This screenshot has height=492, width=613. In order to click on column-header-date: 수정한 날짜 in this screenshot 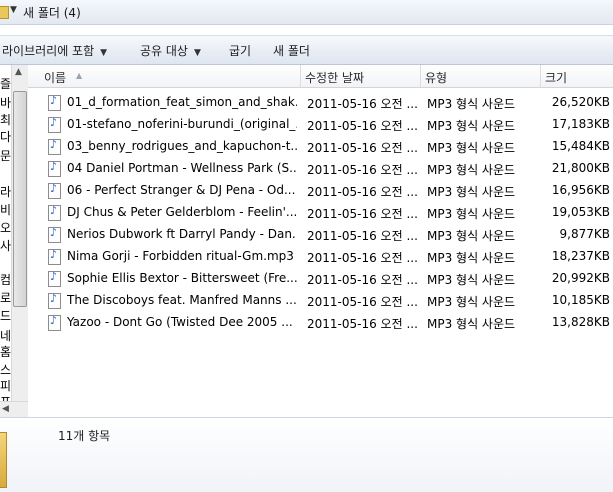, I will do `click(361, 76)`.